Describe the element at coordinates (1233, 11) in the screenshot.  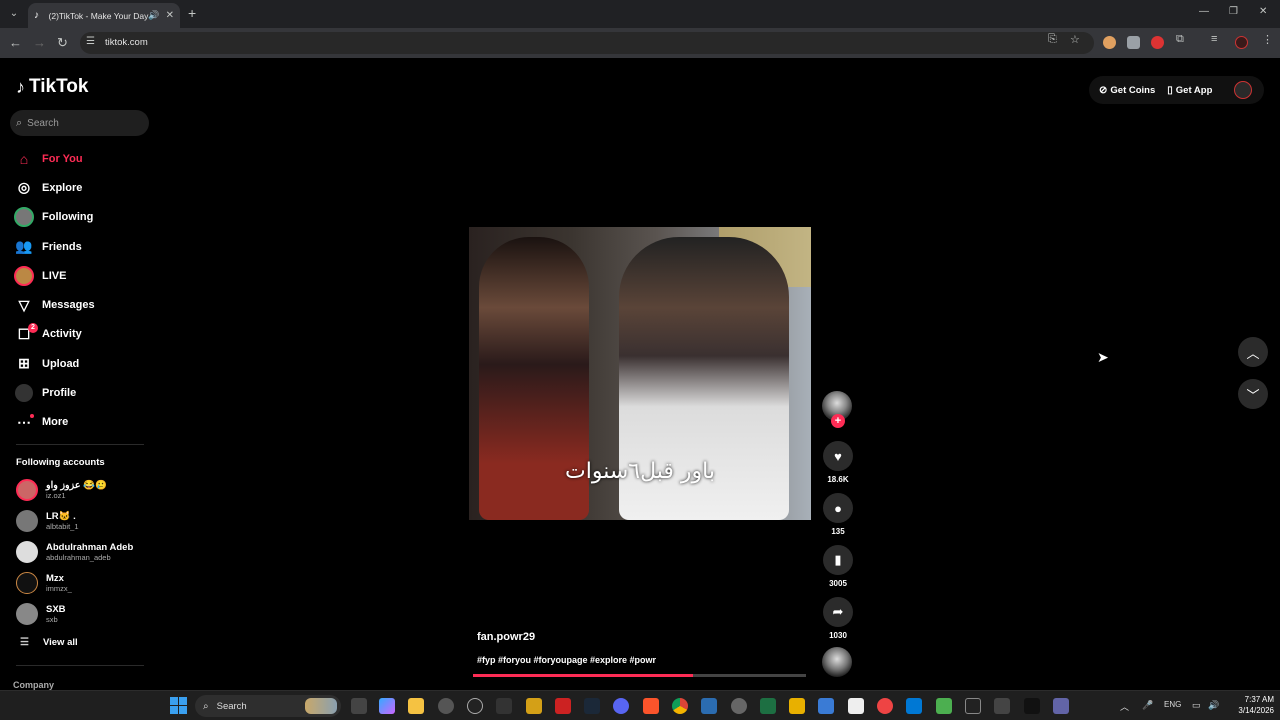
I see `window-restore-button: ❐` at that location.